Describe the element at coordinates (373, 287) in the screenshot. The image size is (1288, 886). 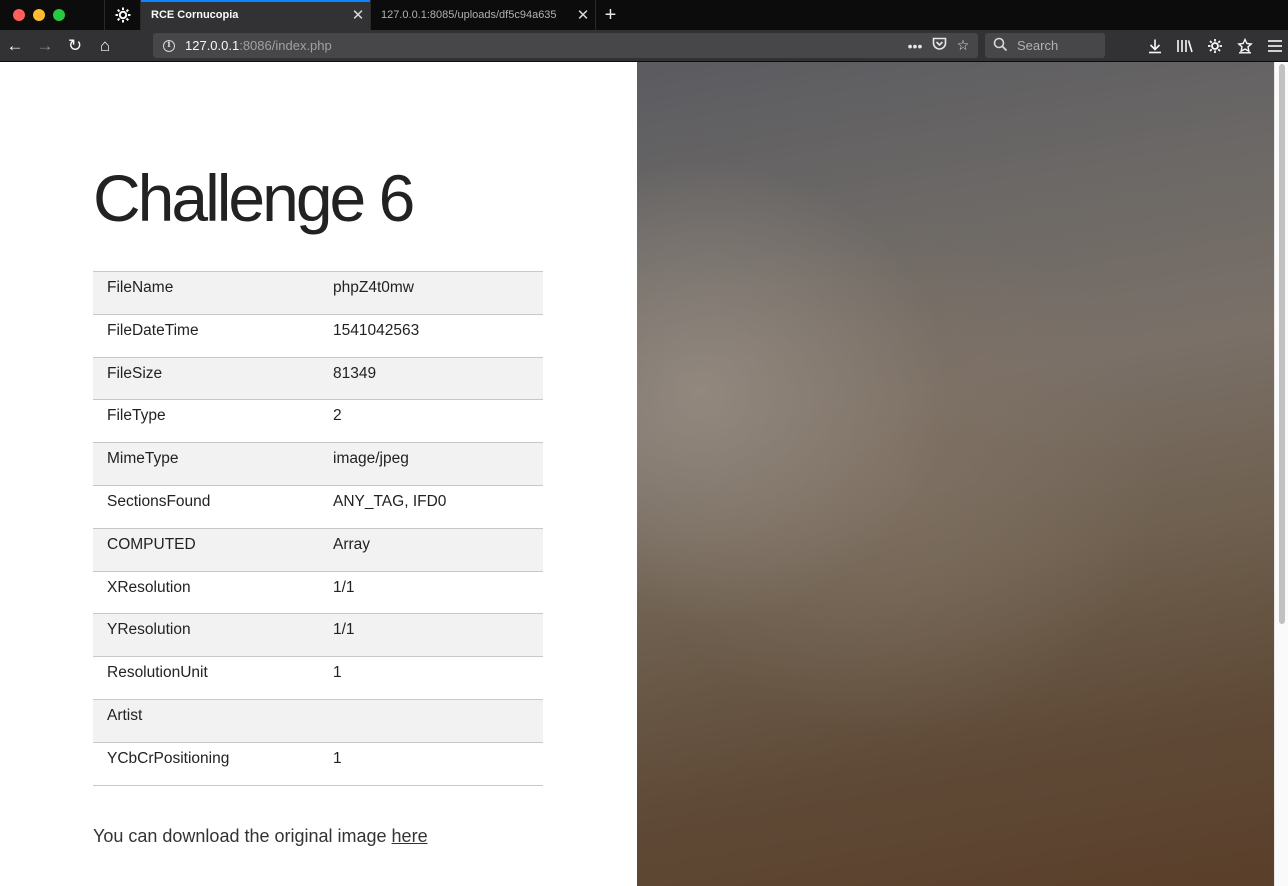
I see `row-value: phpZ4t0mw` at that location.